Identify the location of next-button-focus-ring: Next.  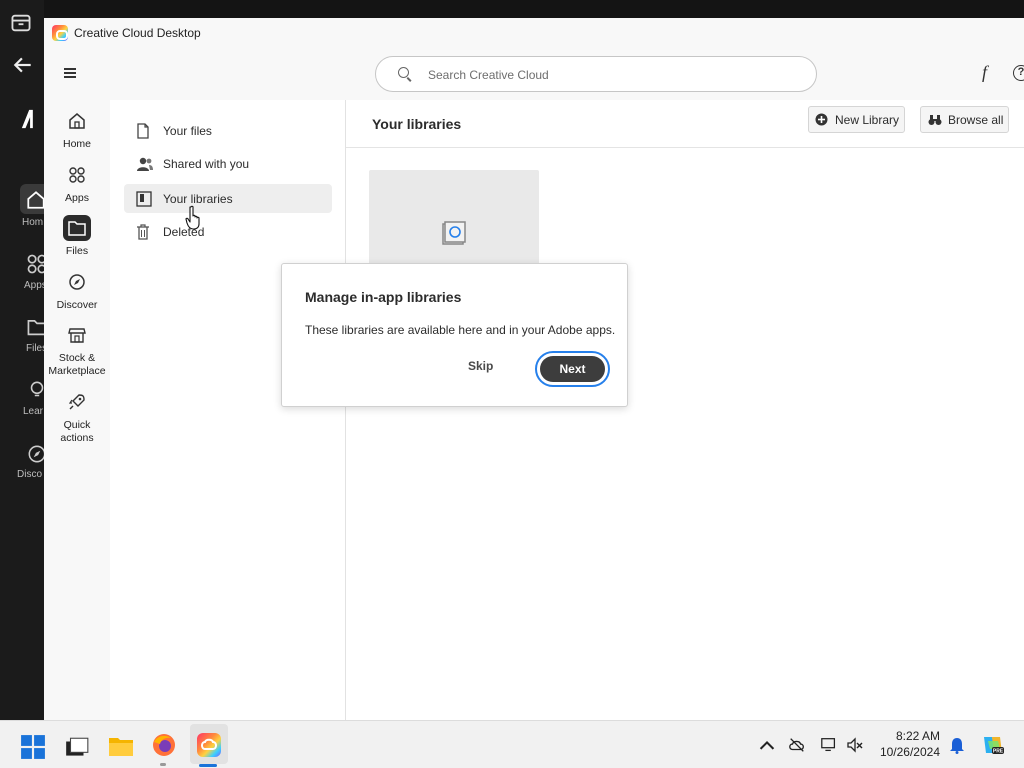
(572, 369).